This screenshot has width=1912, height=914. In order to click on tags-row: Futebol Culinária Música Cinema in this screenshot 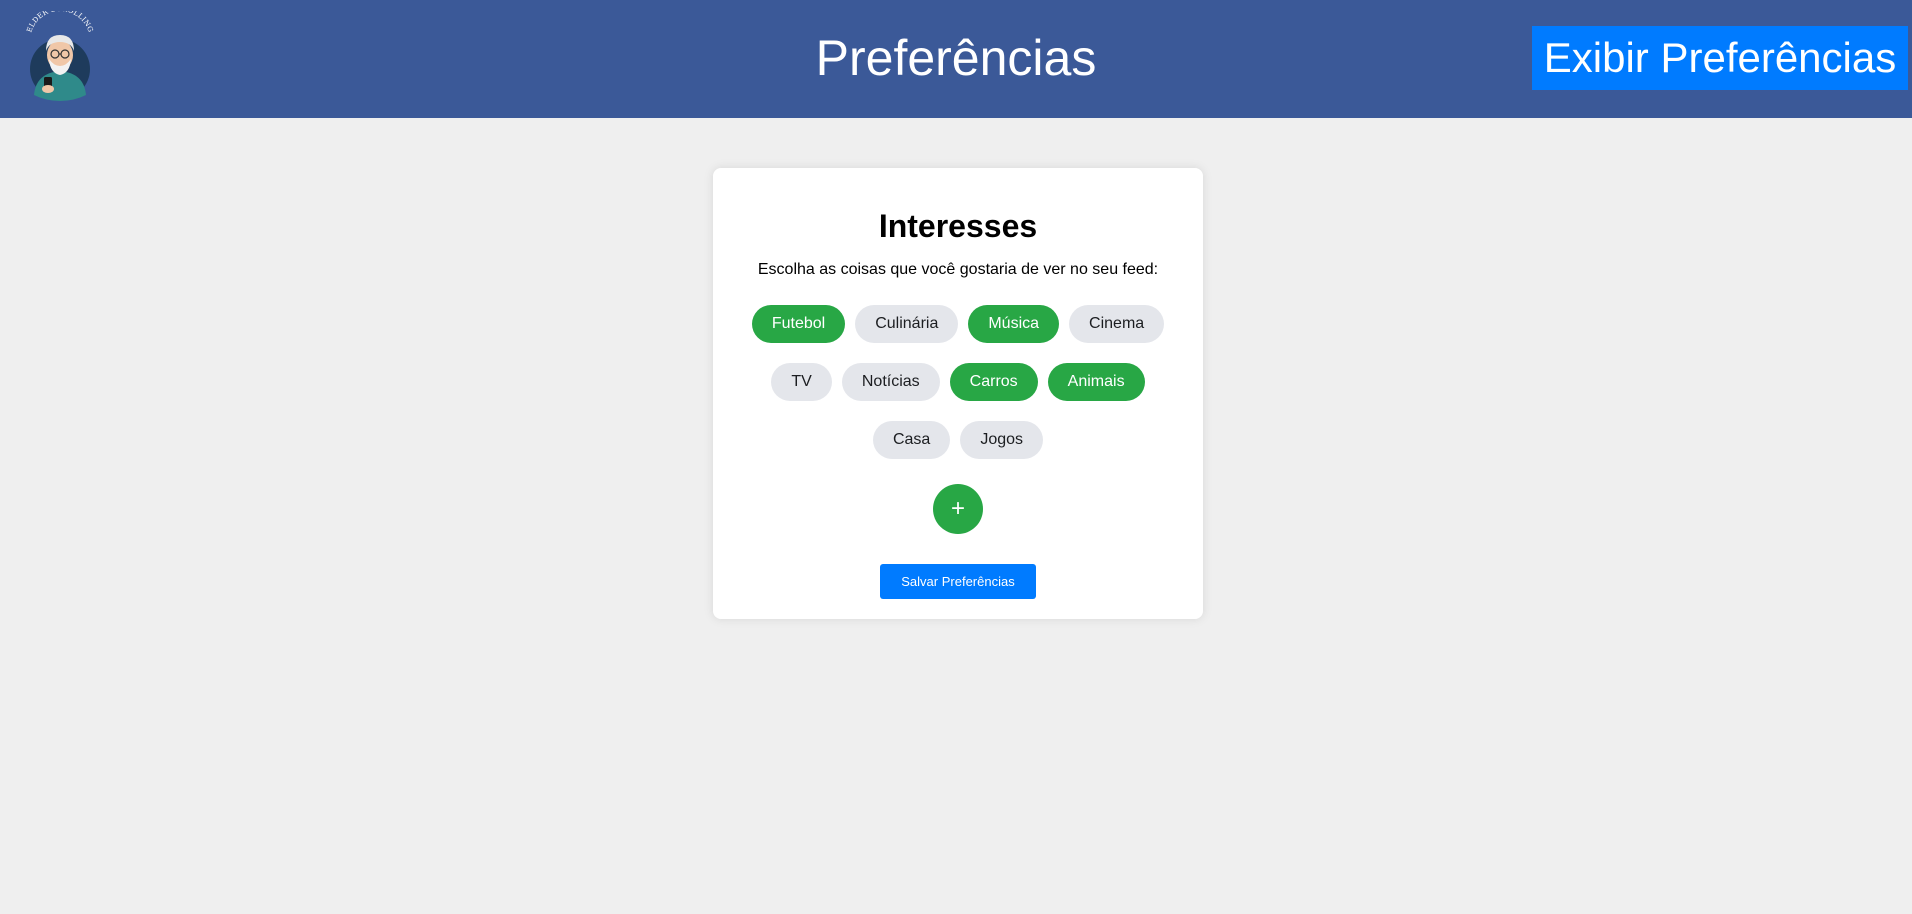, I will do `click(958, 324)`.